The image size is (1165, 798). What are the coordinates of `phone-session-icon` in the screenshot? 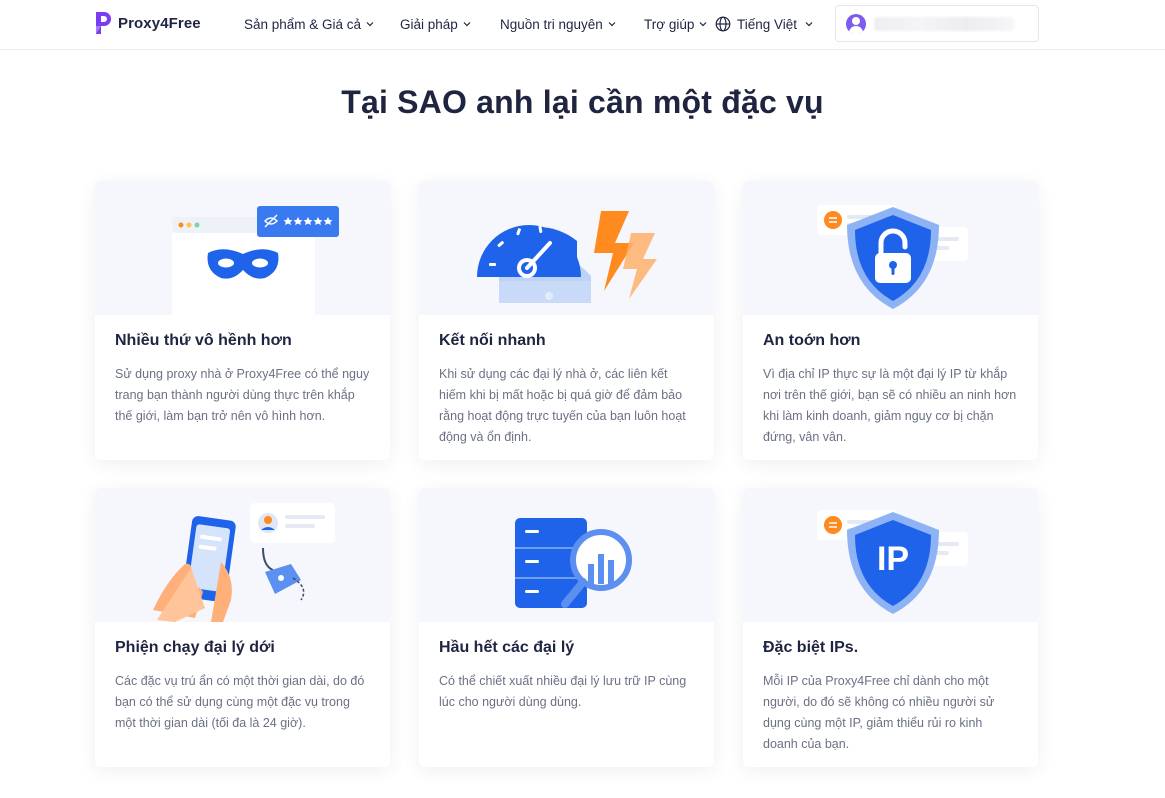 It's located at (244, 562).